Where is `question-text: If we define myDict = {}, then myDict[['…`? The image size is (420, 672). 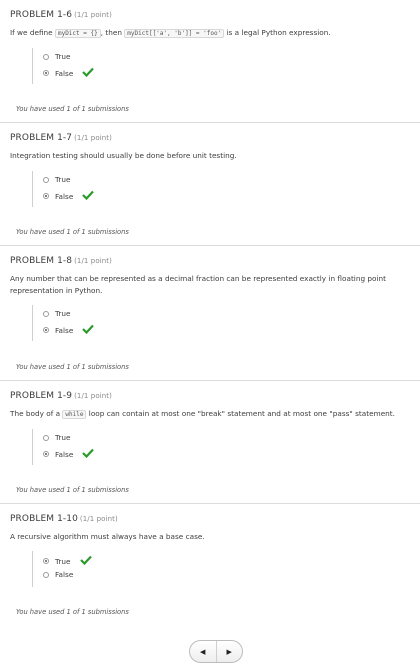
question-text: If we define myDict = {}, then myDict[['… is located at coordinates (170, 33).